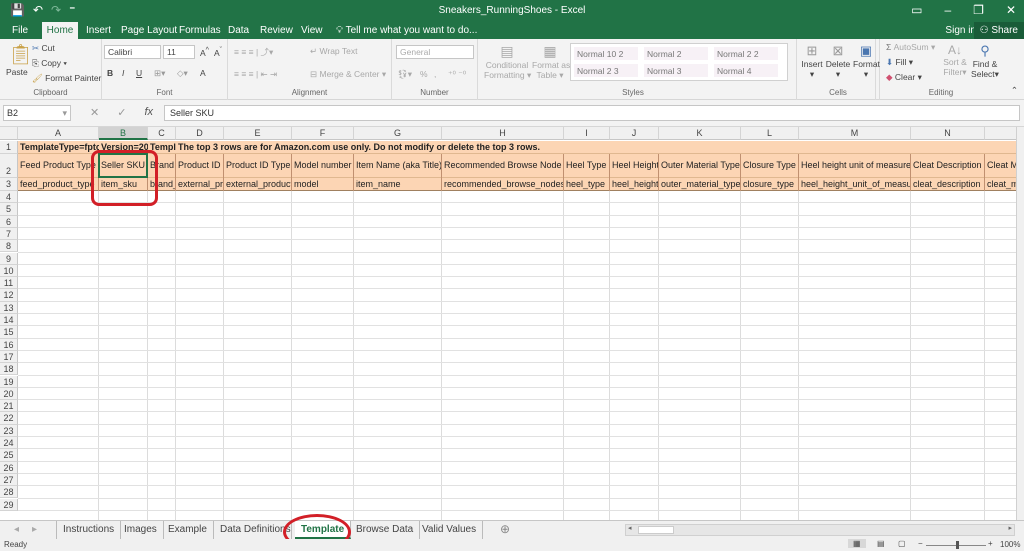 The height and width of the screenshot is (551, 1024). Describe the element at coordinates (9, 258) in the screenshot. I see `row-header-9: 9` at that location.